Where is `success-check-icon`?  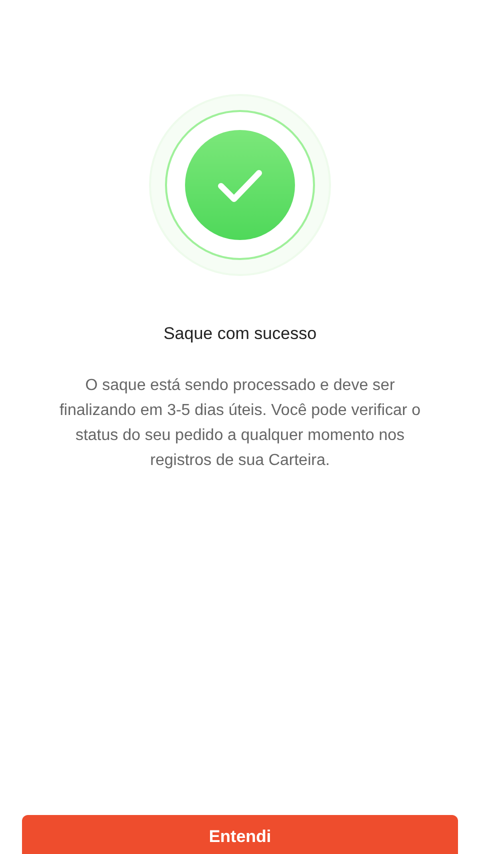
success-check-icon is located at coordinates (240, 185).